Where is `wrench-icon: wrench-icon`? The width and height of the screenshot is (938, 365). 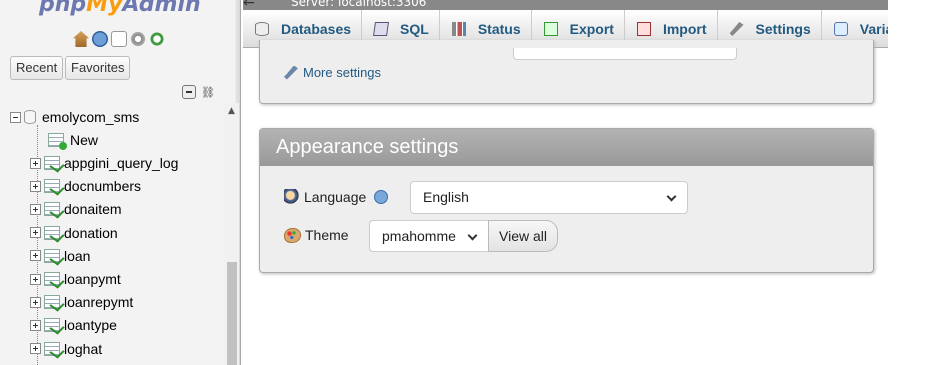 wrench-icon: wrench-icon is located at coordinates (736, 29).